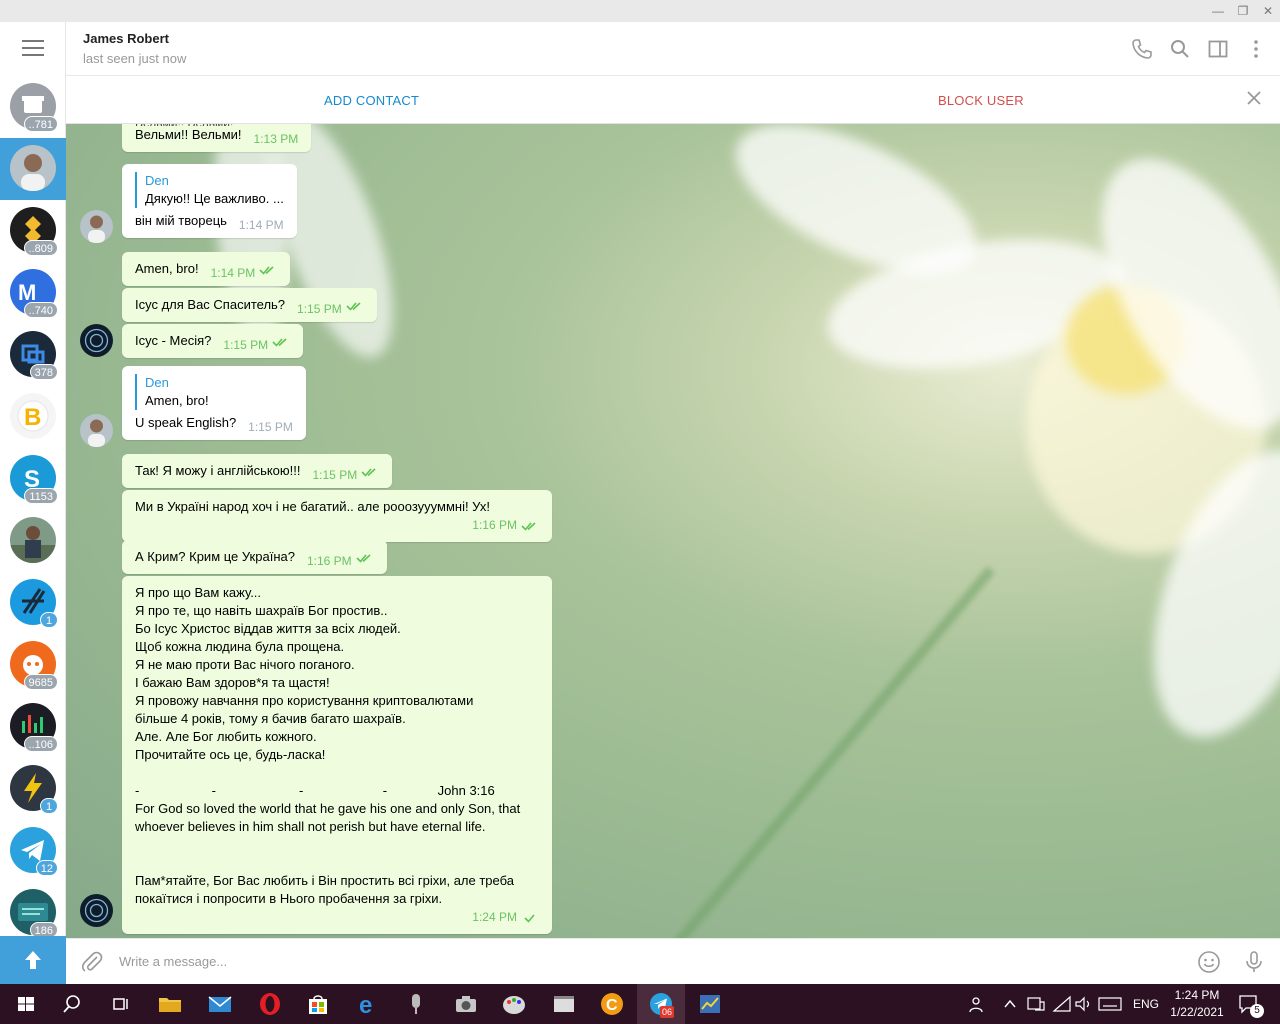 This screenshot has height=1024, width=1280. Describe the element at coordinates (1110, 1004) in the screenshot. I see `keyboard-icon` at that location.